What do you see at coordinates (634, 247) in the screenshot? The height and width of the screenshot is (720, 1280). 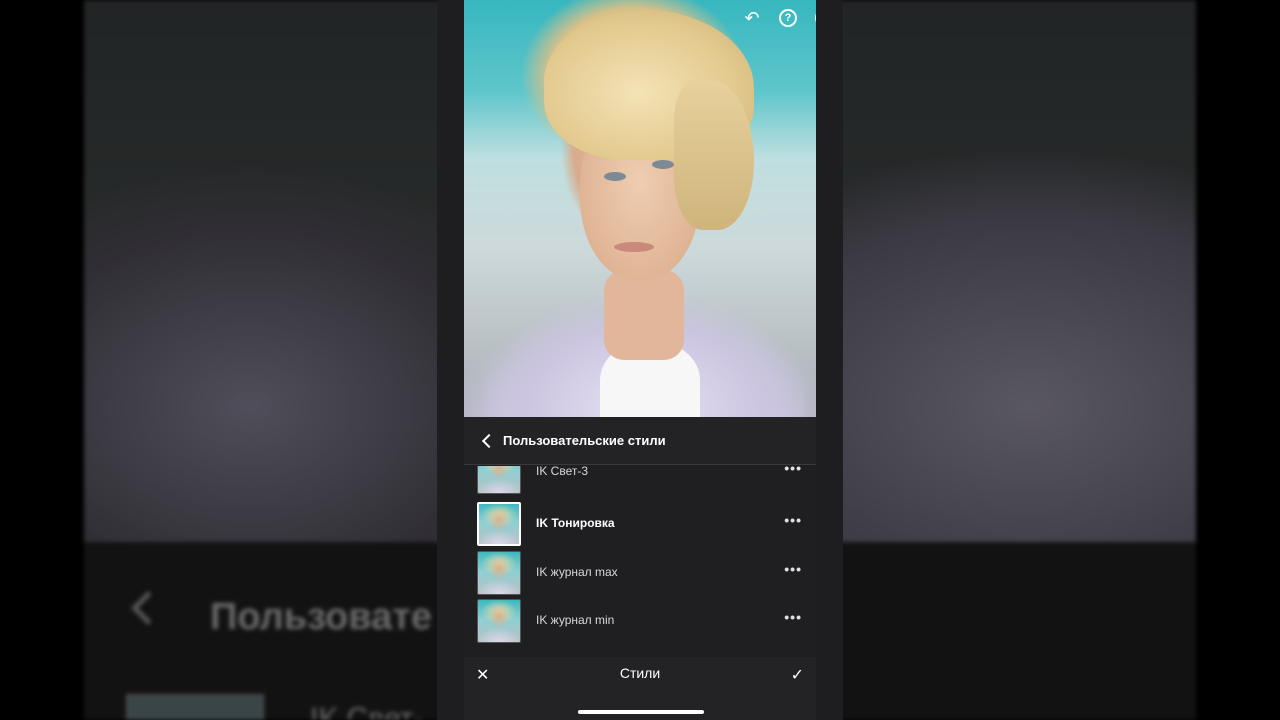 I see `photo-lips` at bounding box center [634, 247].